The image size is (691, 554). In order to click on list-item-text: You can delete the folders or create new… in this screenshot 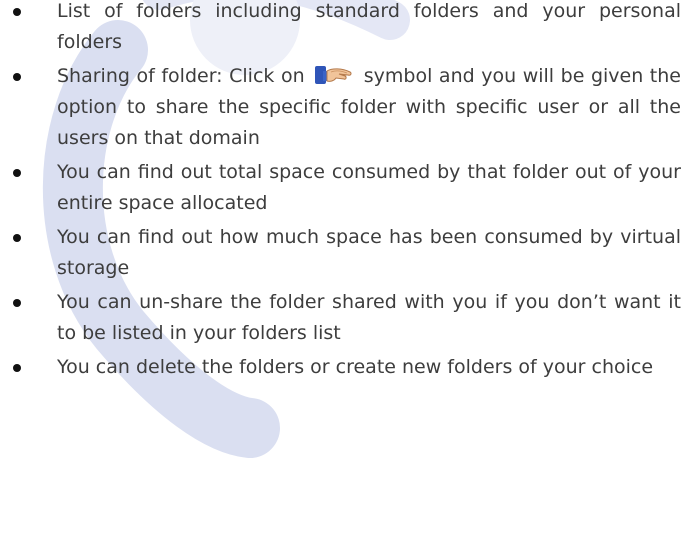, I will do `click(355, 367)`.